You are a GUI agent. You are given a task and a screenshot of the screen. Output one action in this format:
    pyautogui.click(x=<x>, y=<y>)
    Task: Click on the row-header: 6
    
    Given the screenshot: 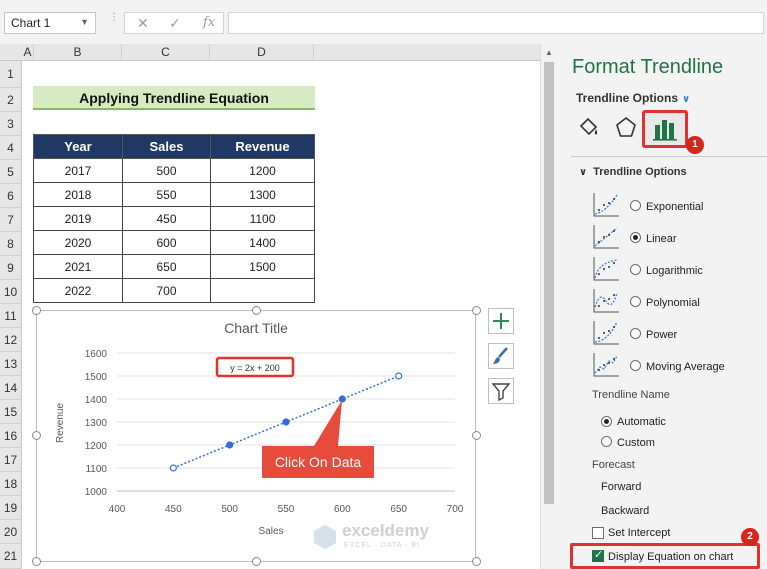 What is the action you would take?
    pyautogui.click(x=11, y=196)
    